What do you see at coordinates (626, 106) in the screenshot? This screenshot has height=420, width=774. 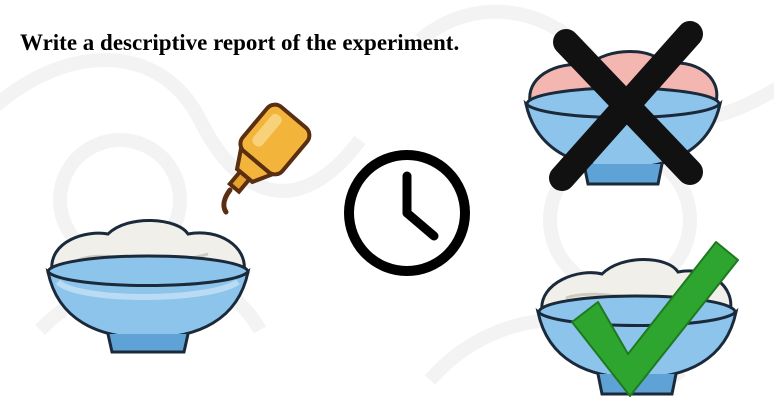 I see `black-x-icon` at bounding box center [626, 106].